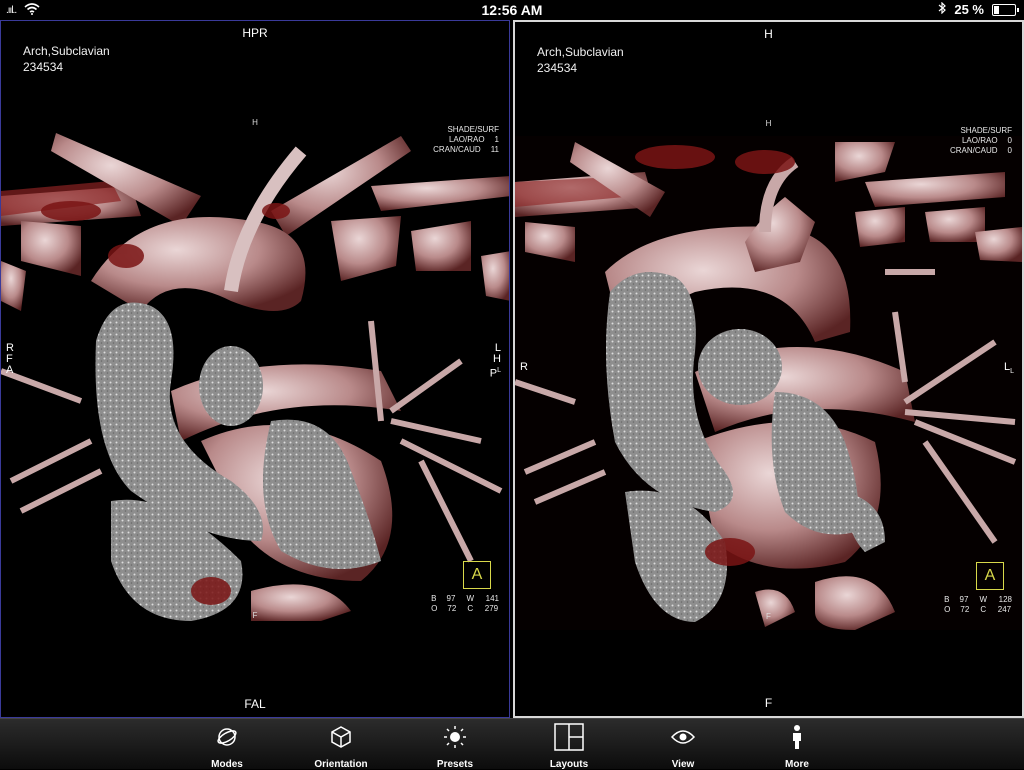  Describe the element at coordinates (10, 359) in the screenshot. I see `viewport-left-orientation-left: R F A` at that location.